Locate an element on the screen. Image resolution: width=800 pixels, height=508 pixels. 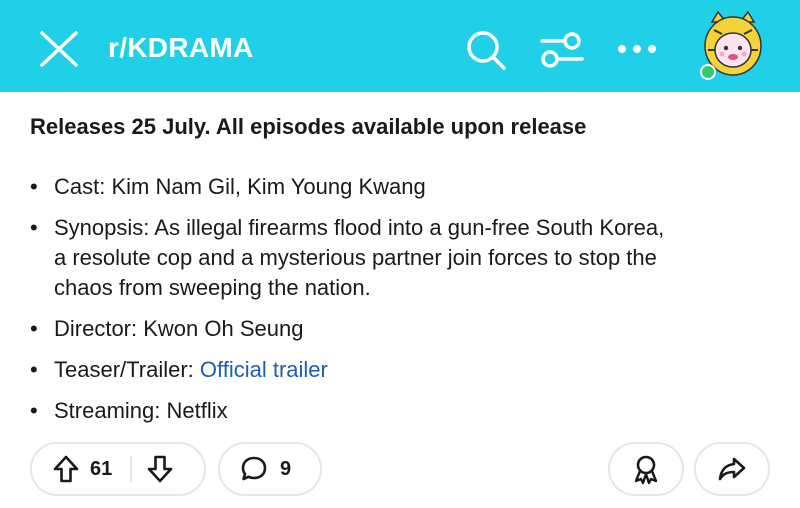
filter-icon is located at coordinates (562, 50).